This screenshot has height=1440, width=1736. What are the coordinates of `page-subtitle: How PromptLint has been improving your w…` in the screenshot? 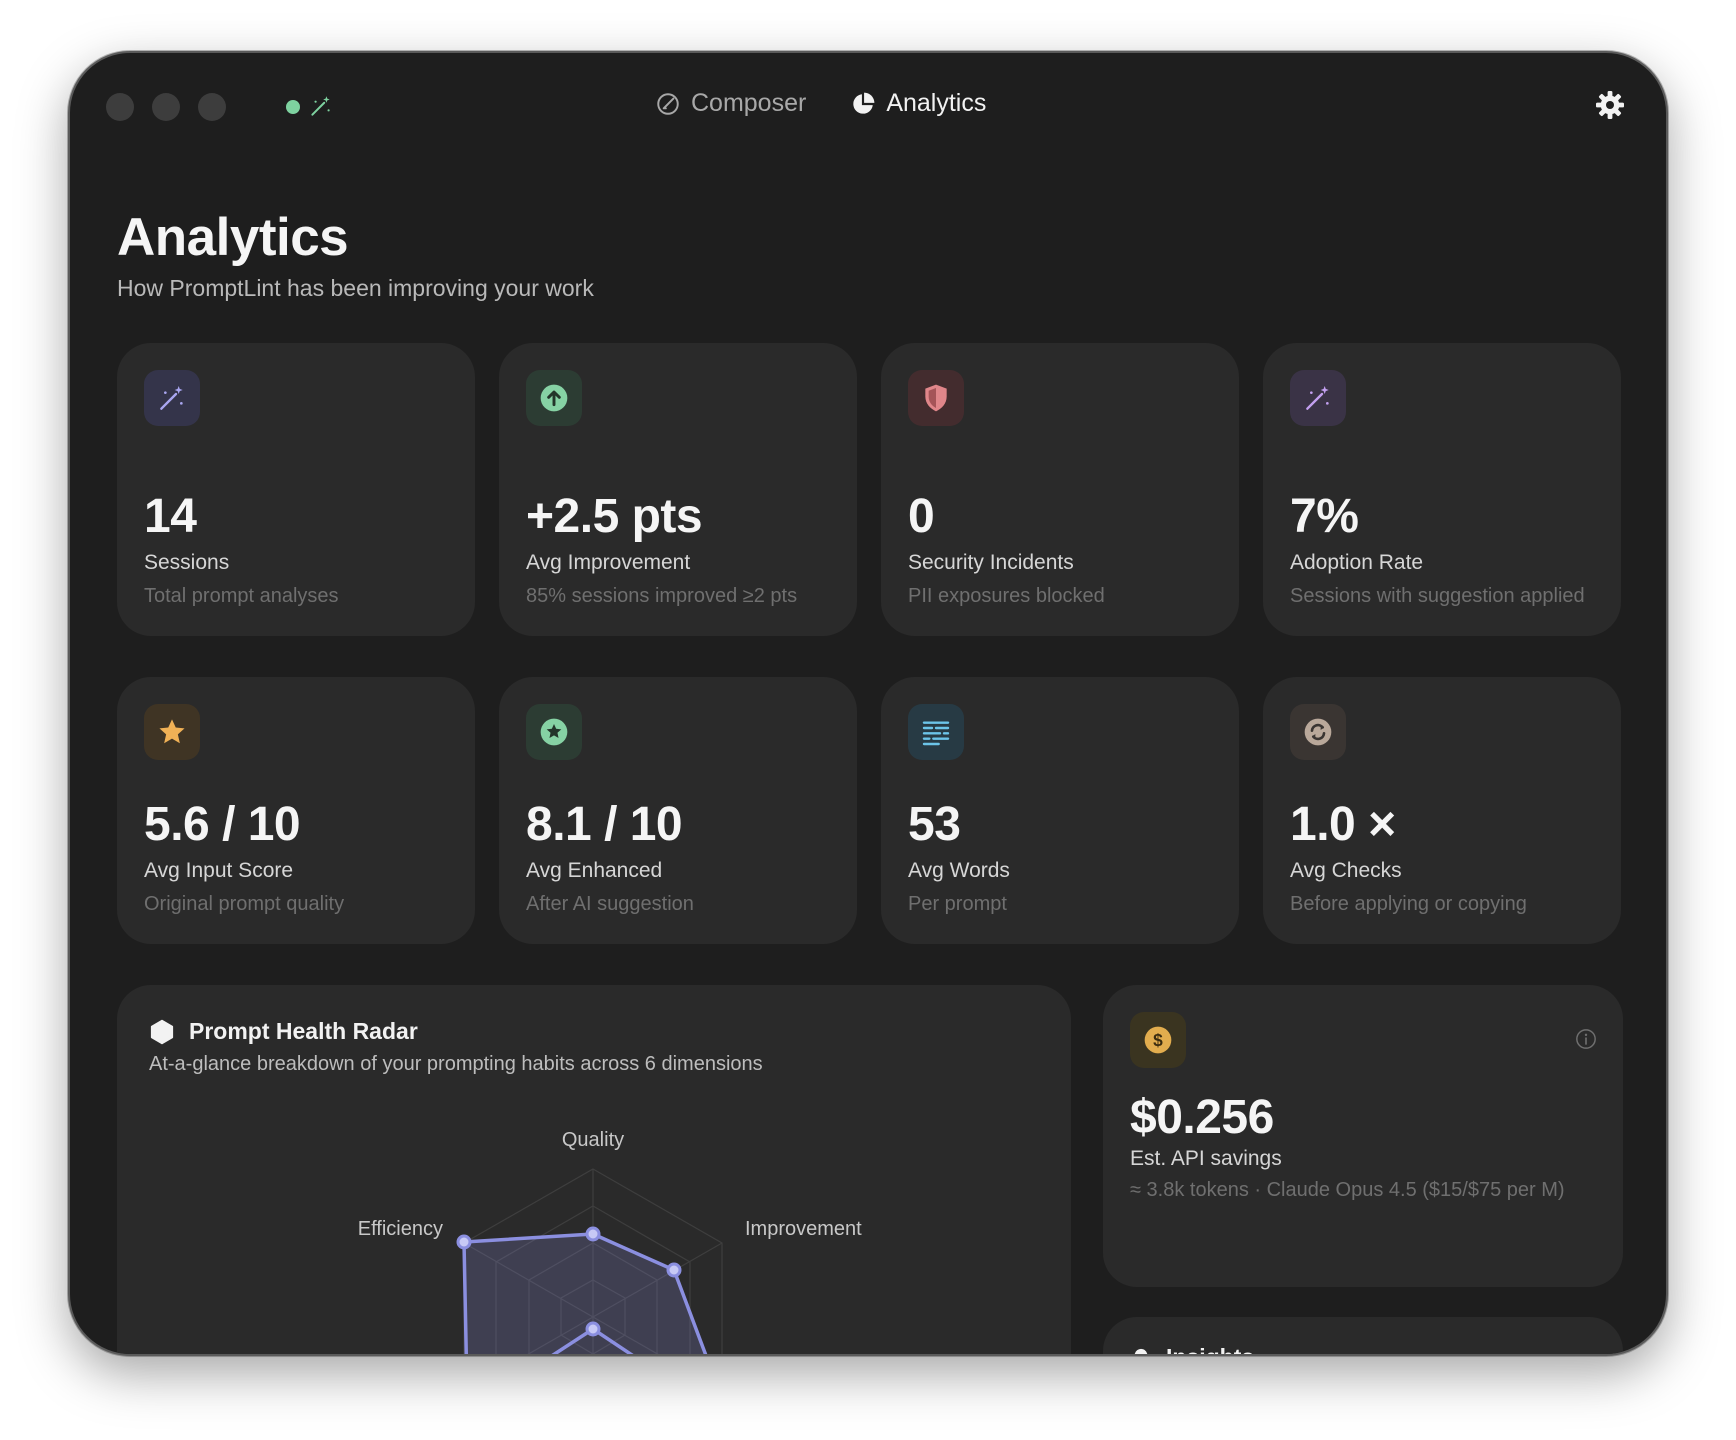 It's located at (355, 288).